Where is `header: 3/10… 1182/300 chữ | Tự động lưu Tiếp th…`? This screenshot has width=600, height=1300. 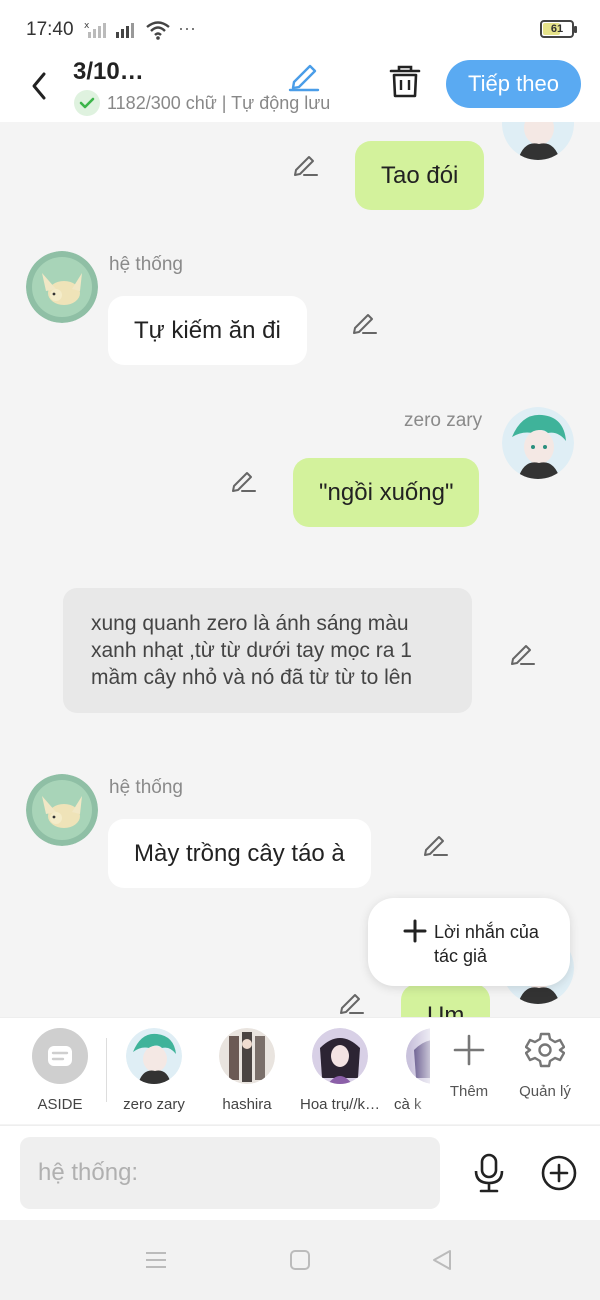
header: 3/10… 1182/300 chữ | Tự động lưu Tiếp th… is located at coordinates (300, 90).